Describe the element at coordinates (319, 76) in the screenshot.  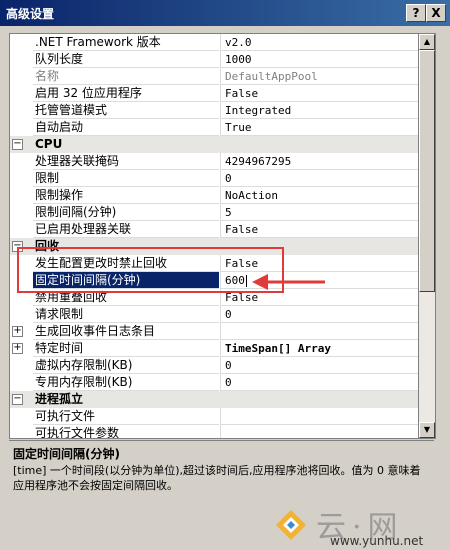
I see `property-value: DefaultAppPool` at that location.